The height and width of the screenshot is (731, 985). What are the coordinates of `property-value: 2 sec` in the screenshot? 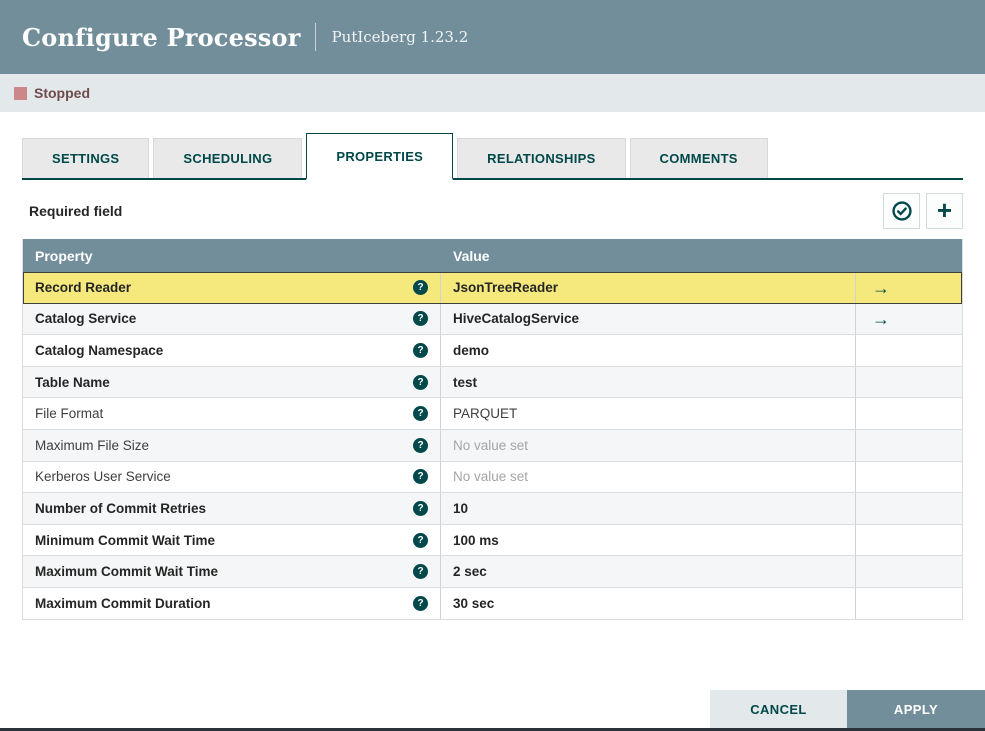 It's located at (470, 572).